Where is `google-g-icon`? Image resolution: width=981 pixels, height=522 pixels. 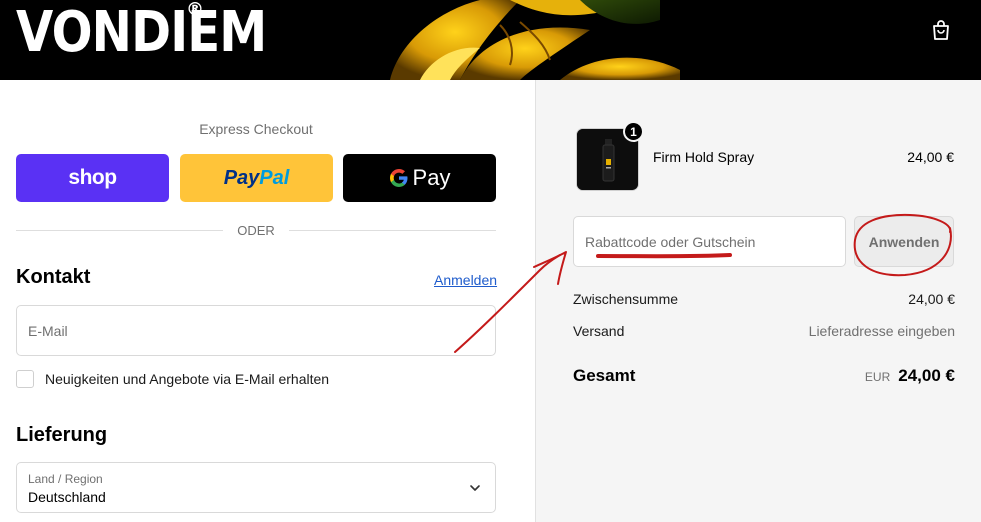 google-g-icon is located at coordinates (398, 178).